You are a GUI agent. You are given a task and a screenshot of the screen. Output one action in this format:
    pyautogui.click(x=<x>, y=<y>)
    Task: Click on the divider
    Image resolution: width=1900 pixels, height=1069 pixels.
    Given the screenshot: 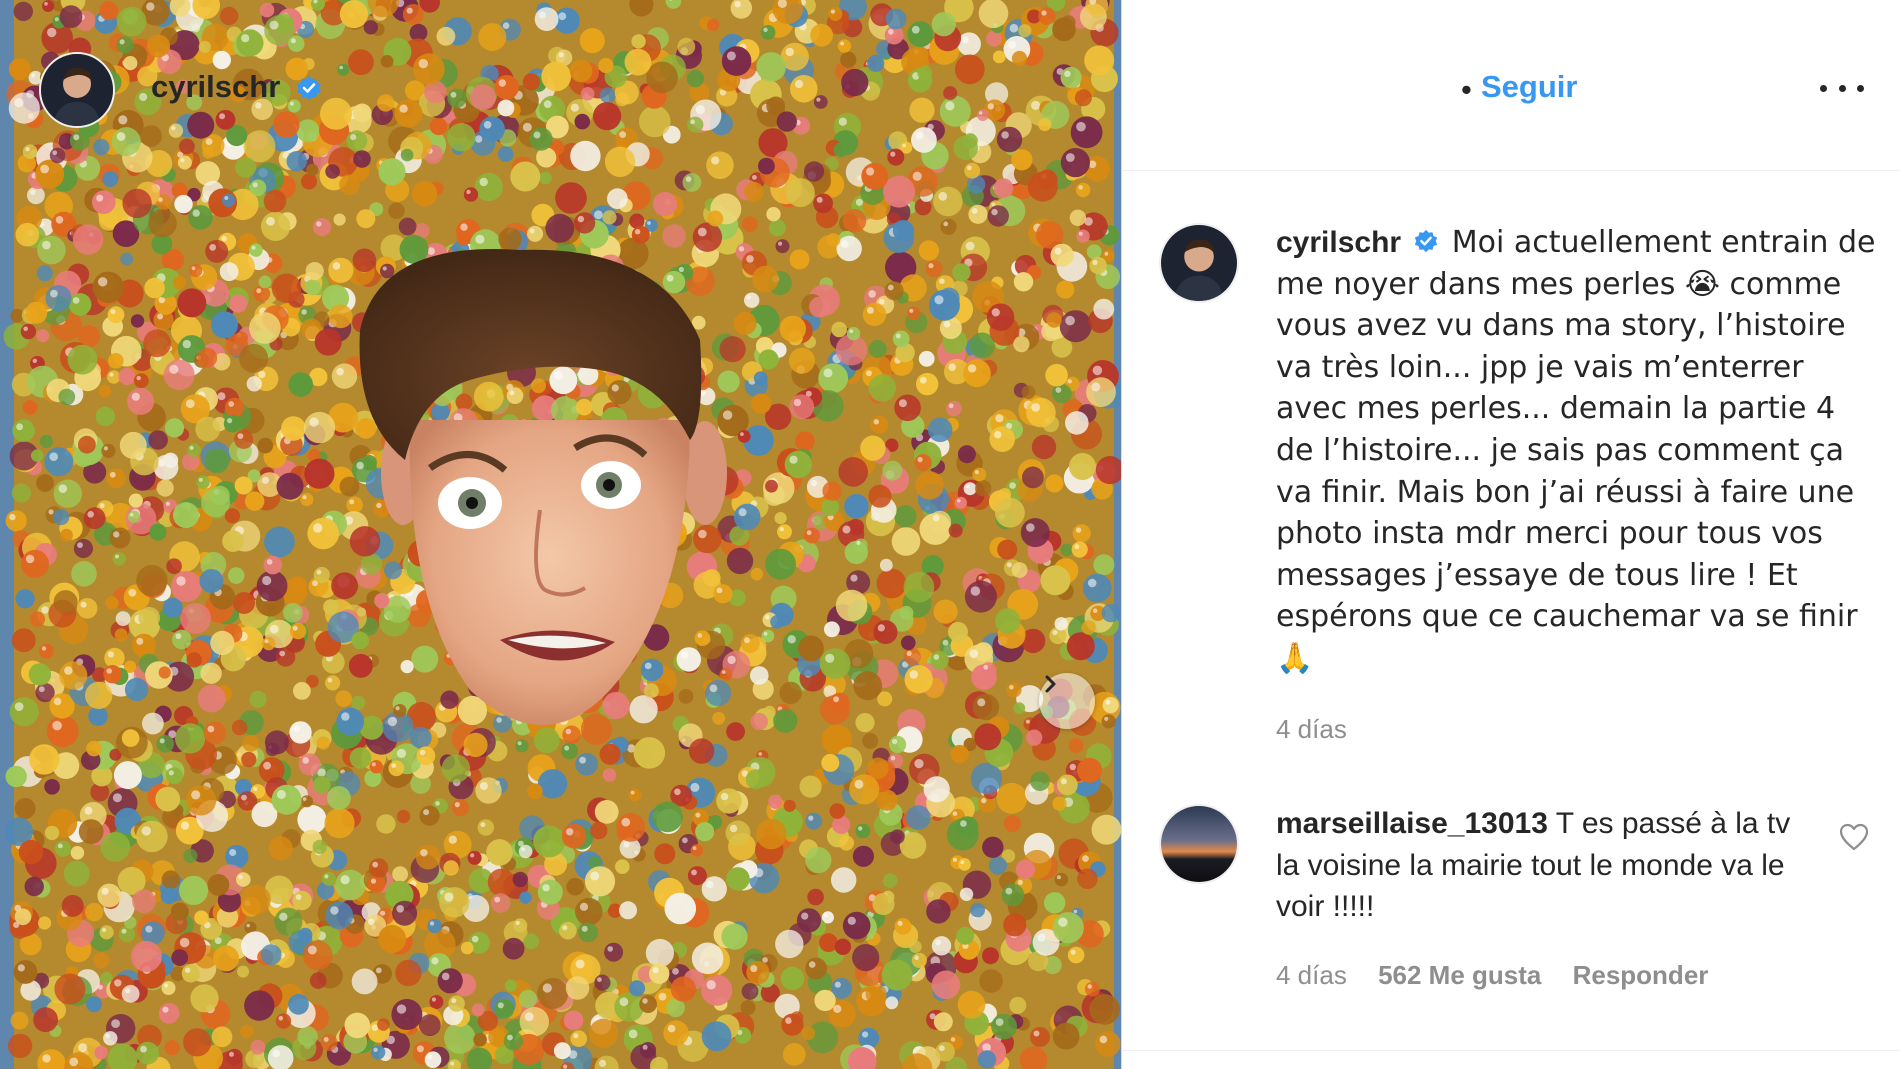 What is the action you would take?
    pyautogui.click(x=1510, y=1050)
    